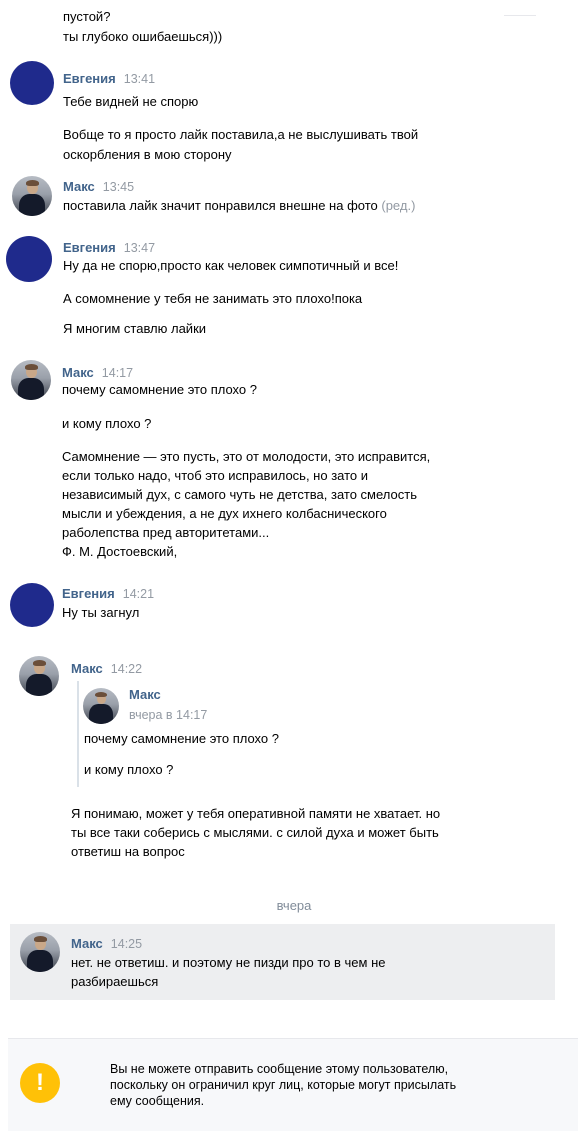  What do you see at coordinates (131, 101) in the screenshot?
I see `message-text: Тебе видней не спорю` at bounding box center [131, 101].